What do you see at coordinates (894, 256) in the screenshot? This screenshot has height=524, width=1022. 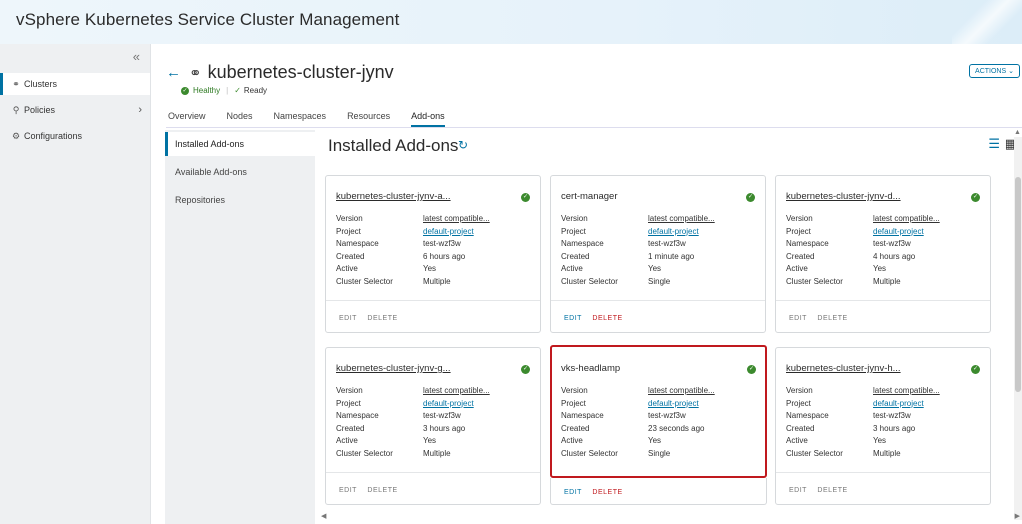 I see `created-value: 4 hours ago` at bounding box center [894, 256].